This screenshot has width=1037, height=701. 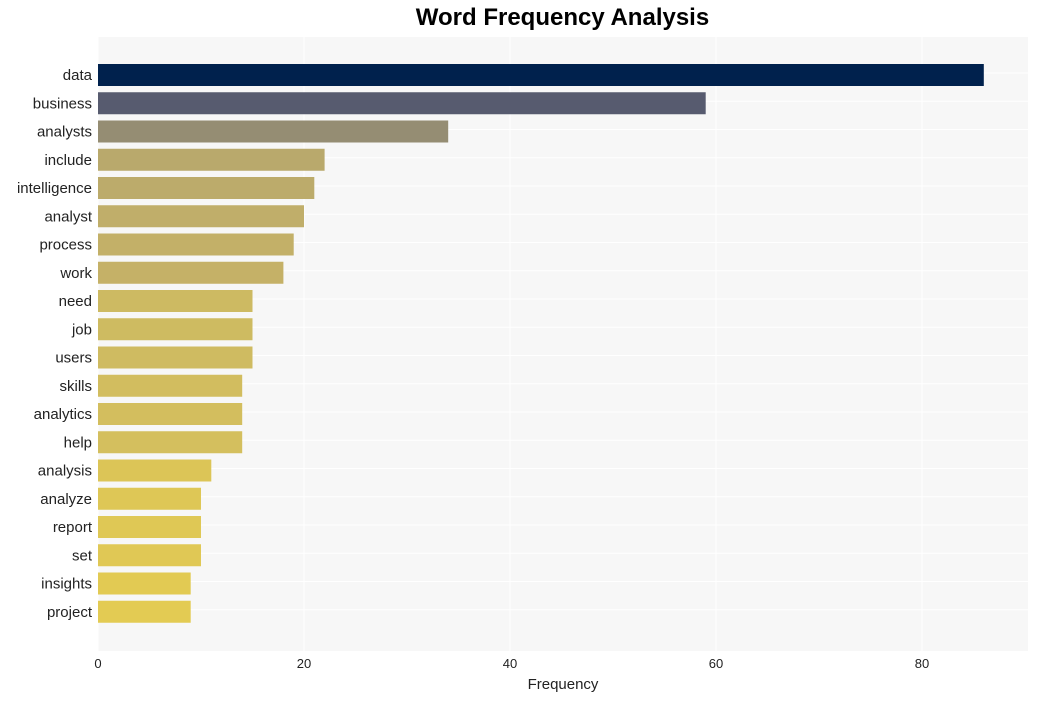 I want to click on x-tick-label: 20, so click(x=304, y=663).